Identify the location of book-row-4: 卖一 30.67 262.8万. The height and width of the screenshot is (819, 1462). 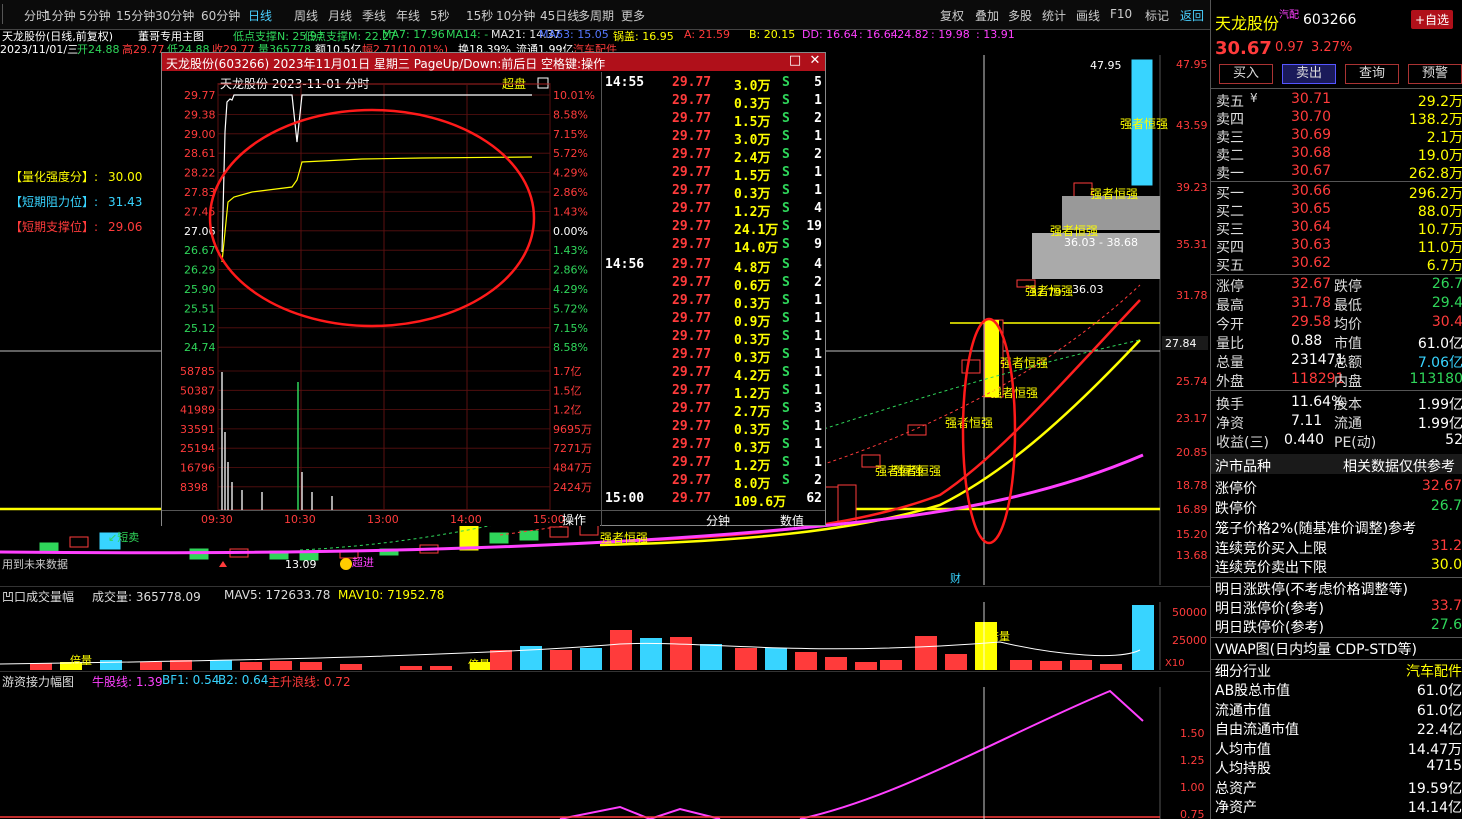
(1339, 172).